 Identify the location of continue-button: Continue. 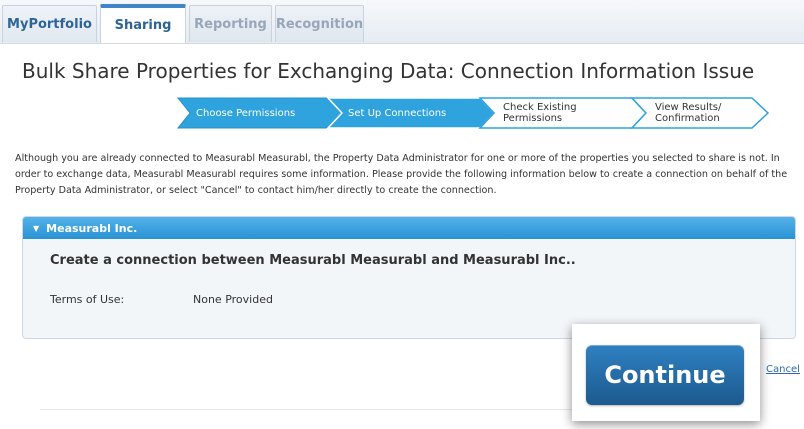
(665, 375).